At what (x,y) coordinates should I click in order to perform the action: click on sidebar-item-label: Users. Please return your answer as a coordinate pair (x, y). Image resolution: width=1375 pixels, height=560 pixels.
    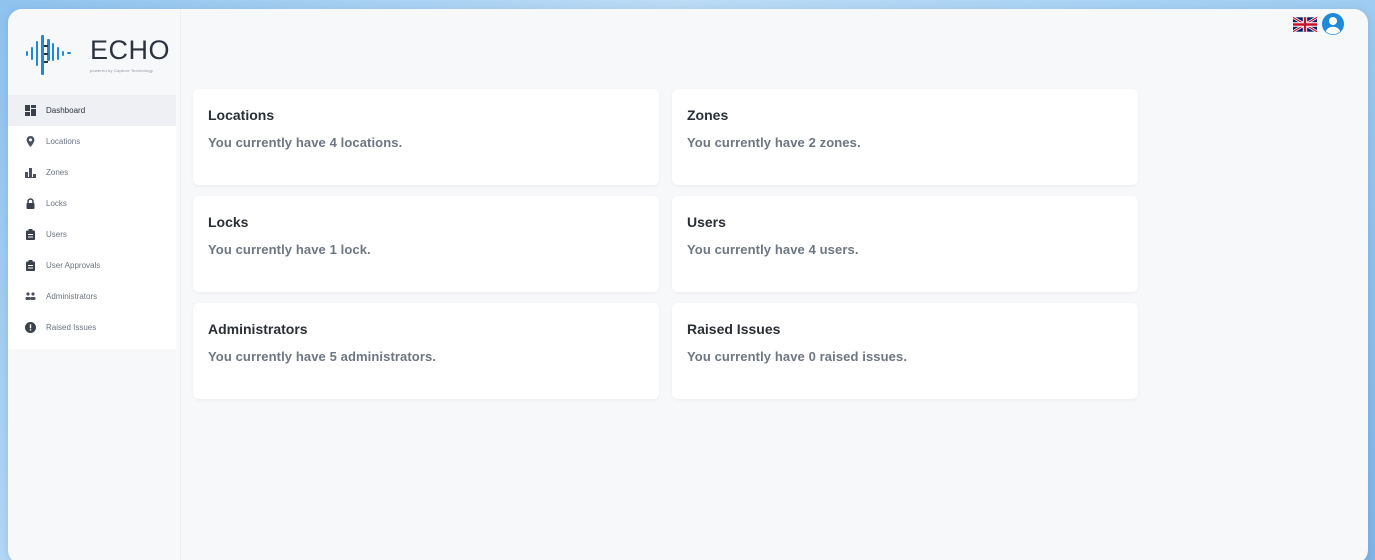
    Looking at the image, I should click on (56, 234).